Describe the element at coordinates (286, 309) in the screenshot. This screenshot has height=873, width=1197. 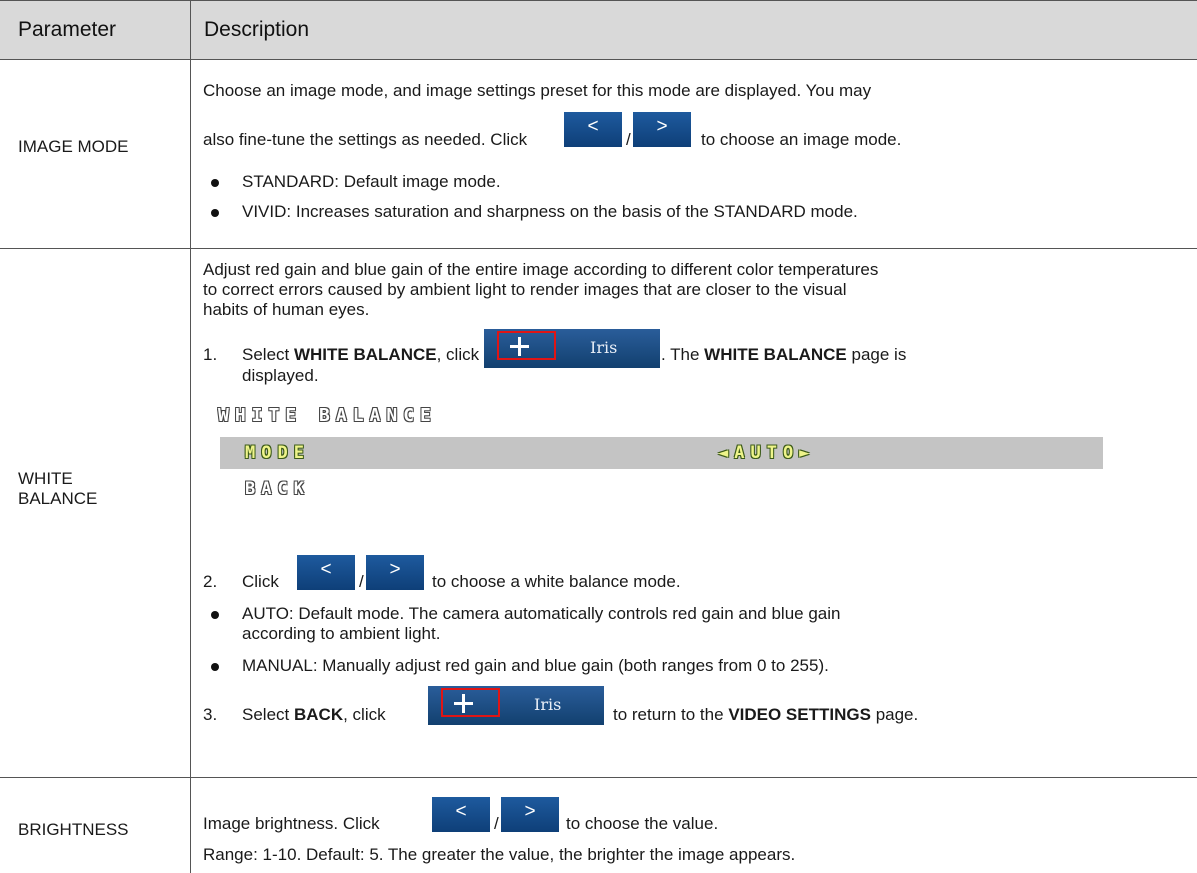
I see `white-balance-intro-line3: habits of human eyes.` at that location.